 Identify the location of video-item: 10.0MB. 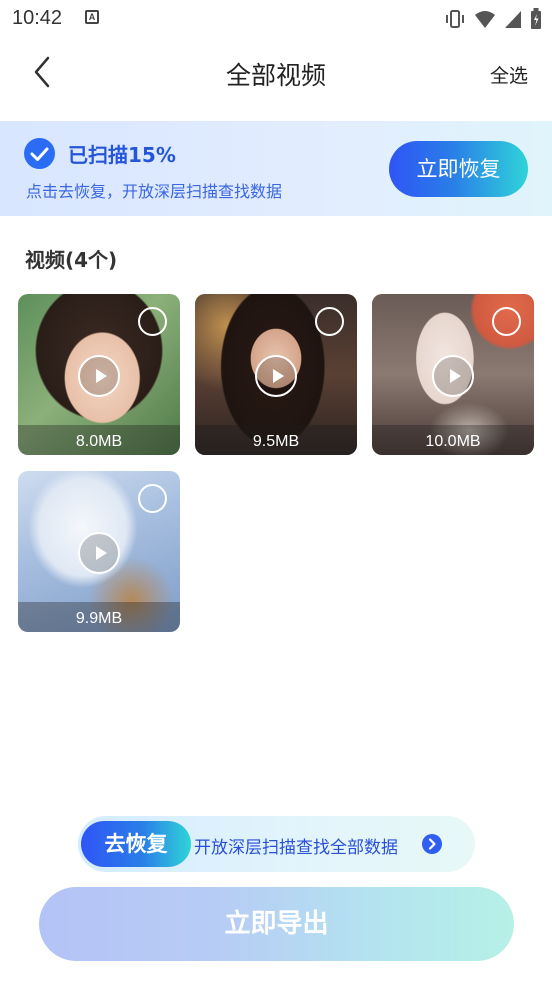
(453, 374).